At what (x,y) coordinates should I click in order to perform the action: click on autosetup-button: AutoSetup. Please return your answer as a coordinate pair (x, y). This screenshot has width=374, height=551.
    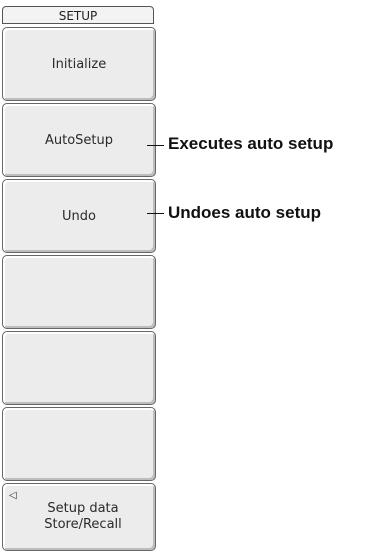
    Looking at the image, I should click on (79, 140).